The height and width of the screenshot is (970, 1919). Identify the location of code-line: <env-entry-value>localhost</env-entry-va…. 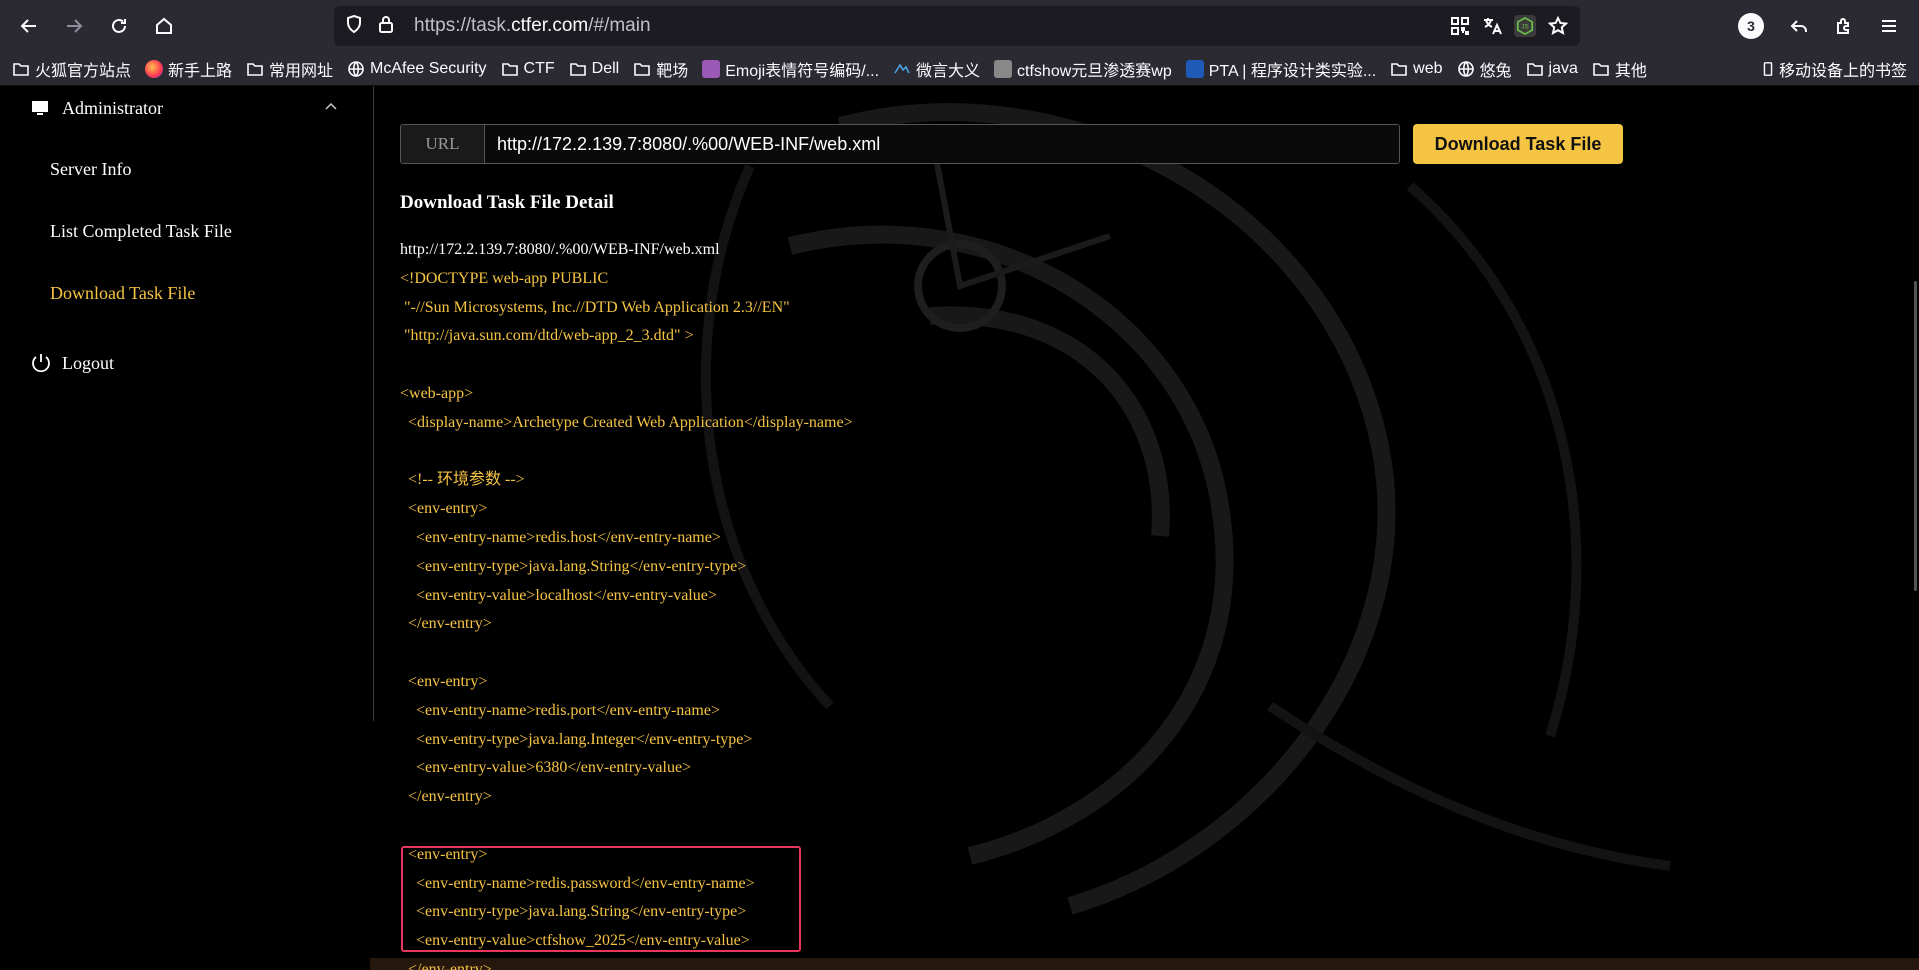
(558, 595).